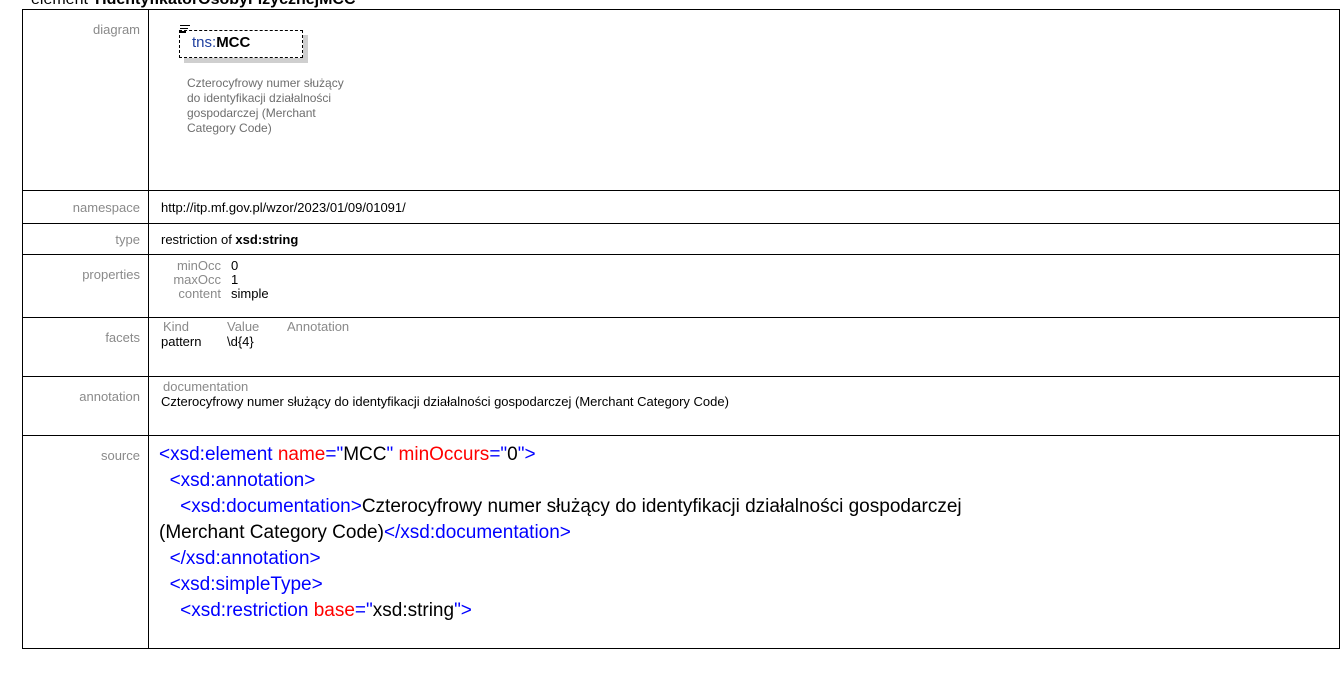 This screenshot has width=1340, height=694. Describe the element at coordinates (744, 286) in the screenshot. I see `properties-cell: minOcc 0 maxOcc 1 content simple` at that location.